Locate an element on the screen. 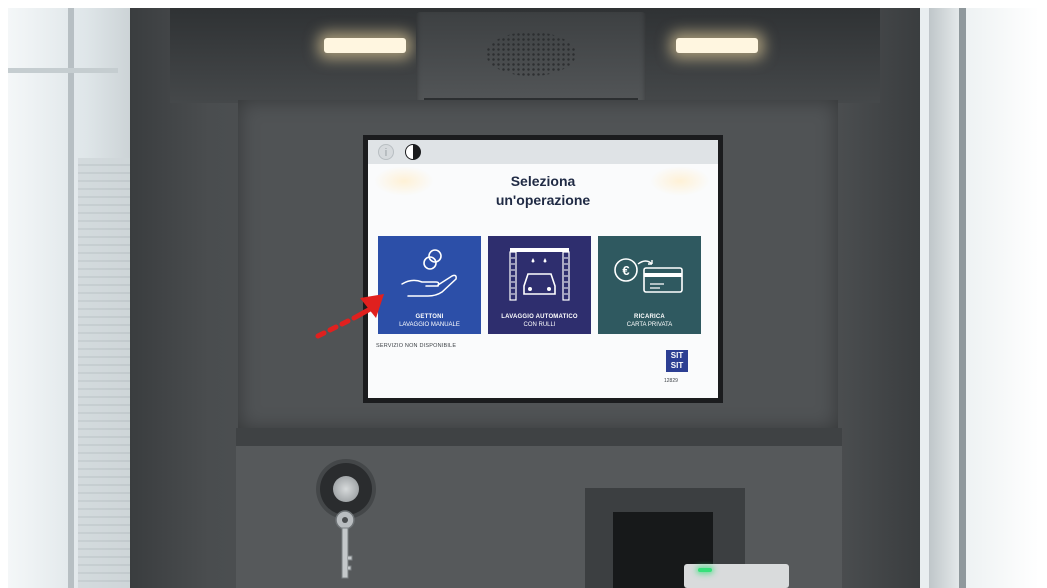 The height and width of the screenshot is (588, 1047). window-blinds is located at coordinates (105, 373).